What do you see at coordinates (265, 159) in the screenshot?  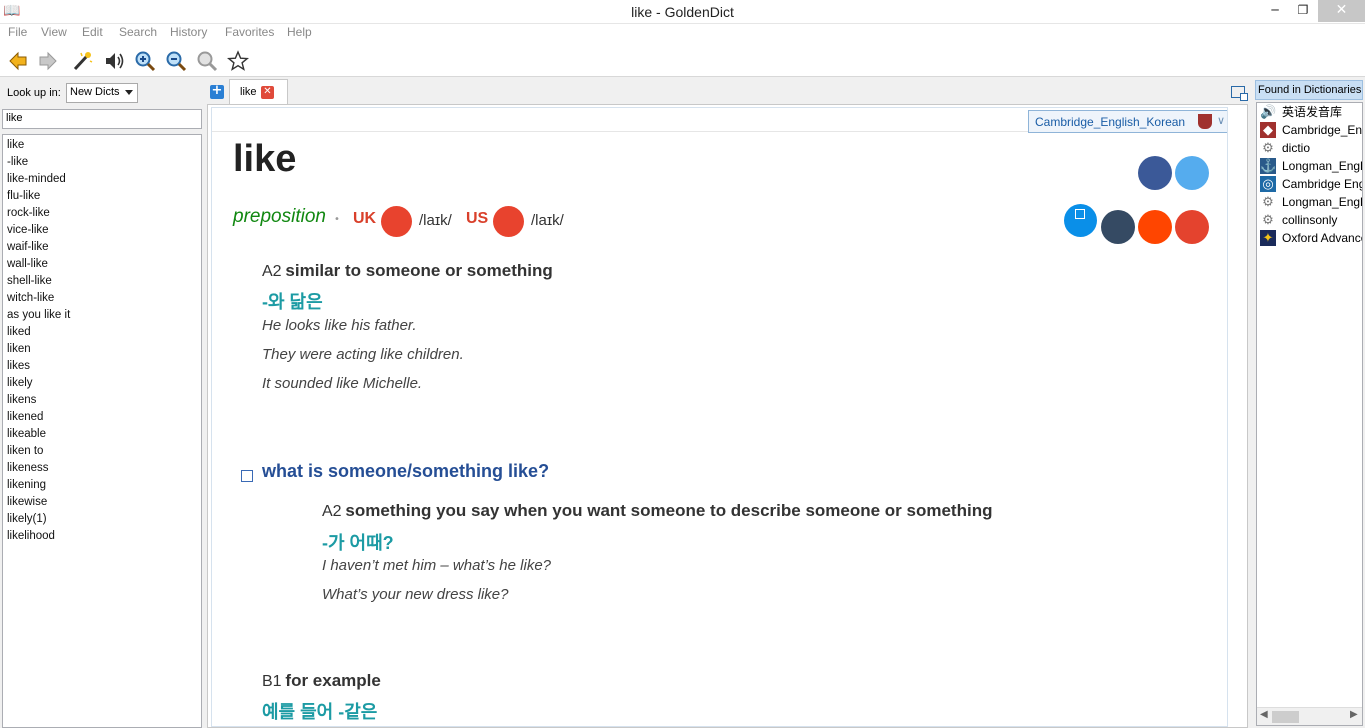 I see `headword: like` at bounding box center [265, 159].